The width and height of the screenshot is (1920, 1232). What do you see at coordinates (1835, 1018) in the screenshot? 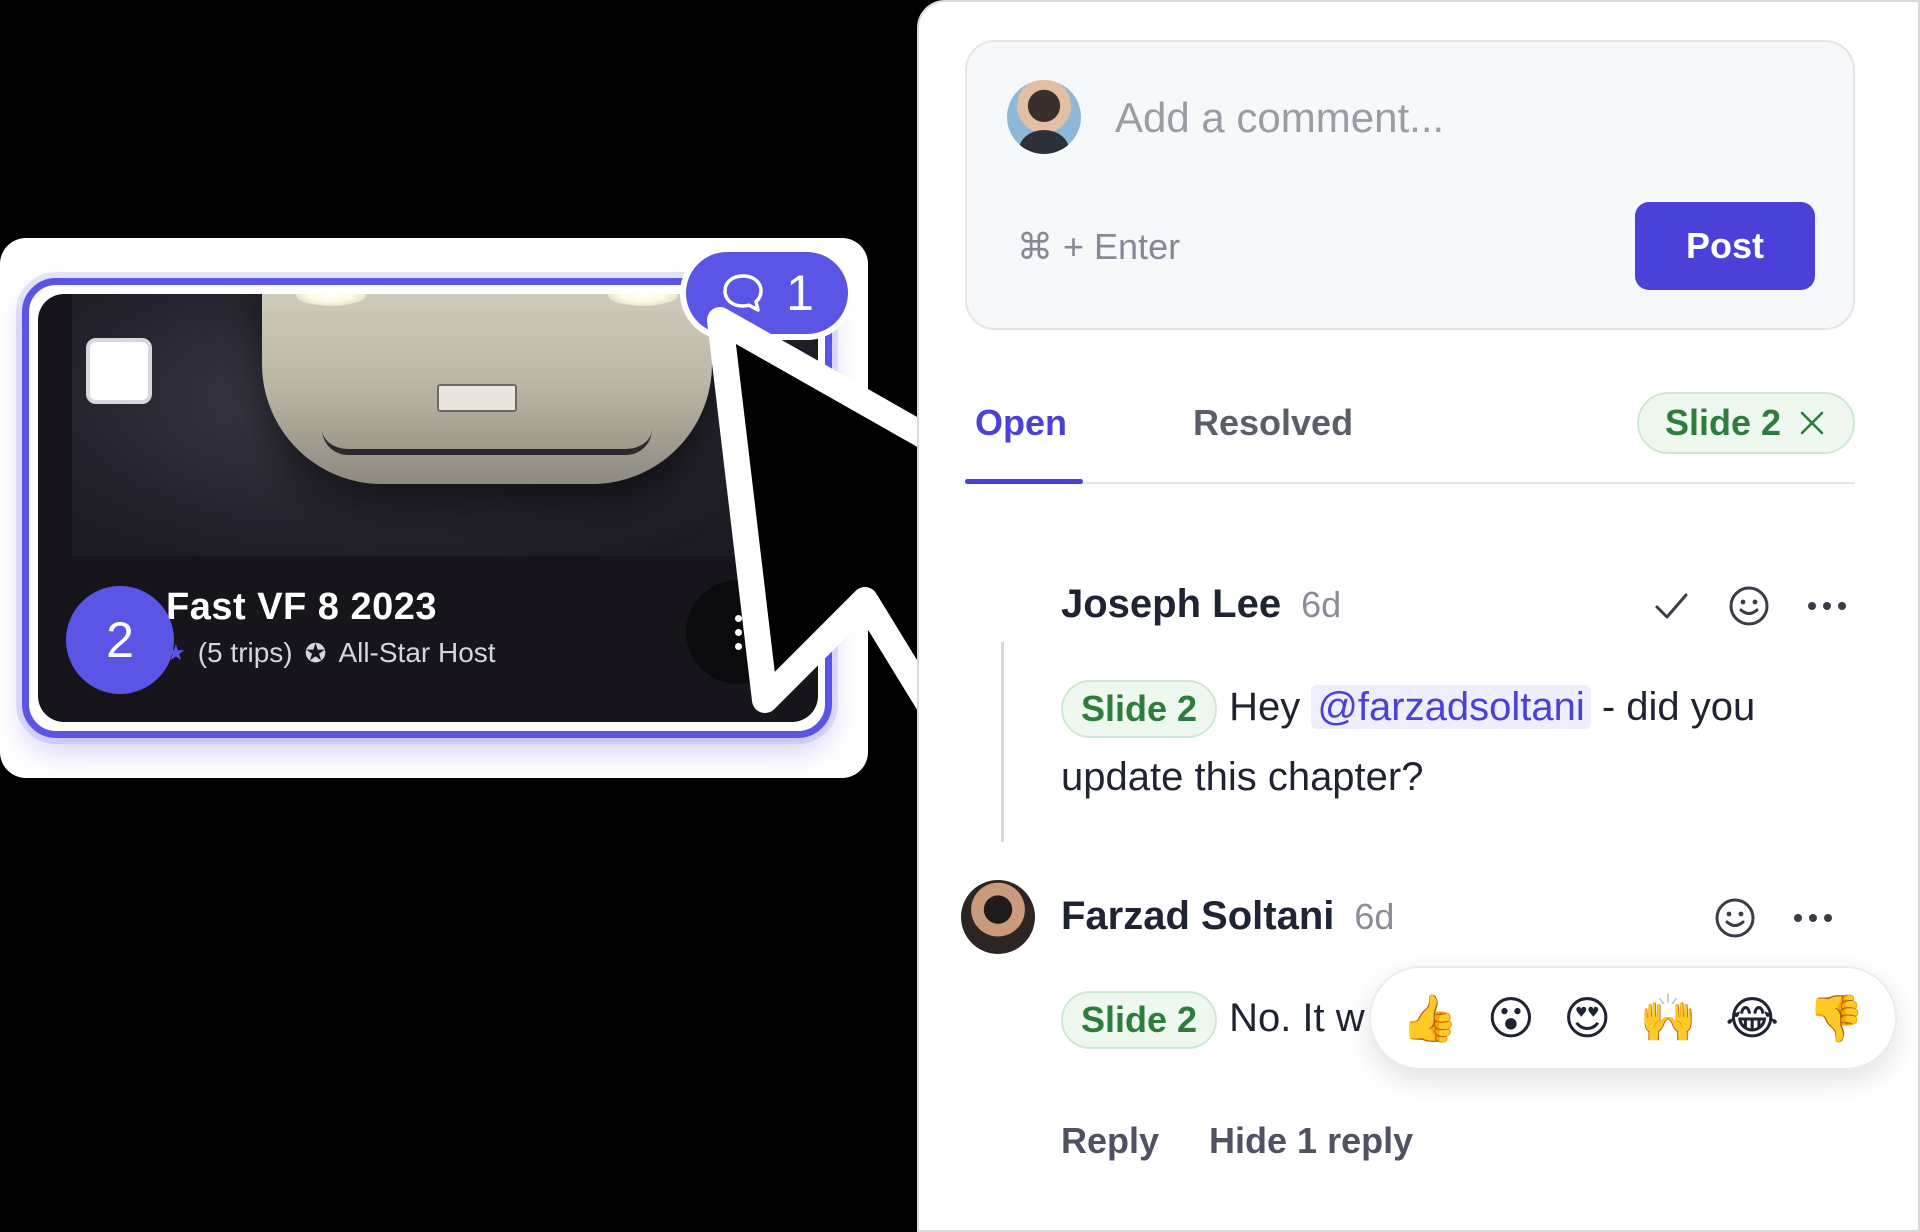
I see `thumbs-down-icon: 👎` at bounding box center [1835, 1018].